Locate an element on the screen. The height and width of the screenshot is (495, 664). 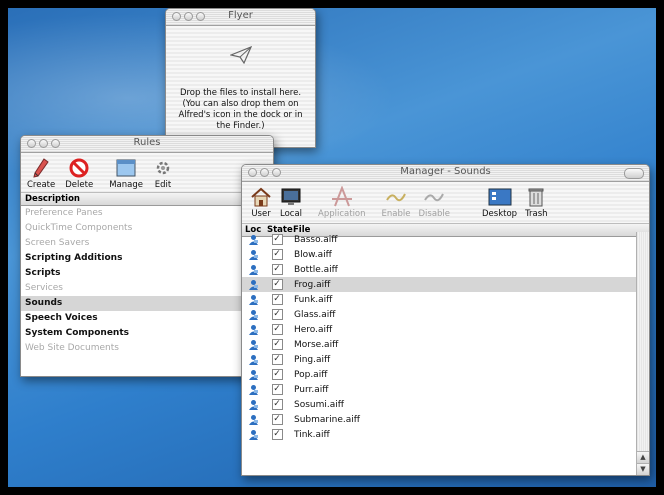
manager-titlebar: Manager - Sounds is located at coordinates (445, 173).